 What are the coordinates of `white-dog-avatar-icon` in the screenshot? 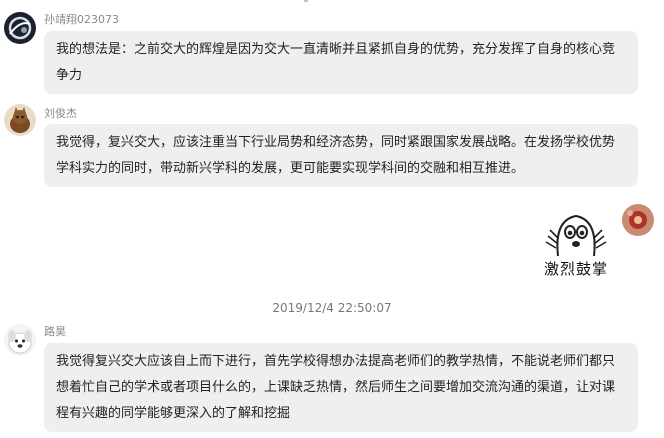 It's located at (20, 340).